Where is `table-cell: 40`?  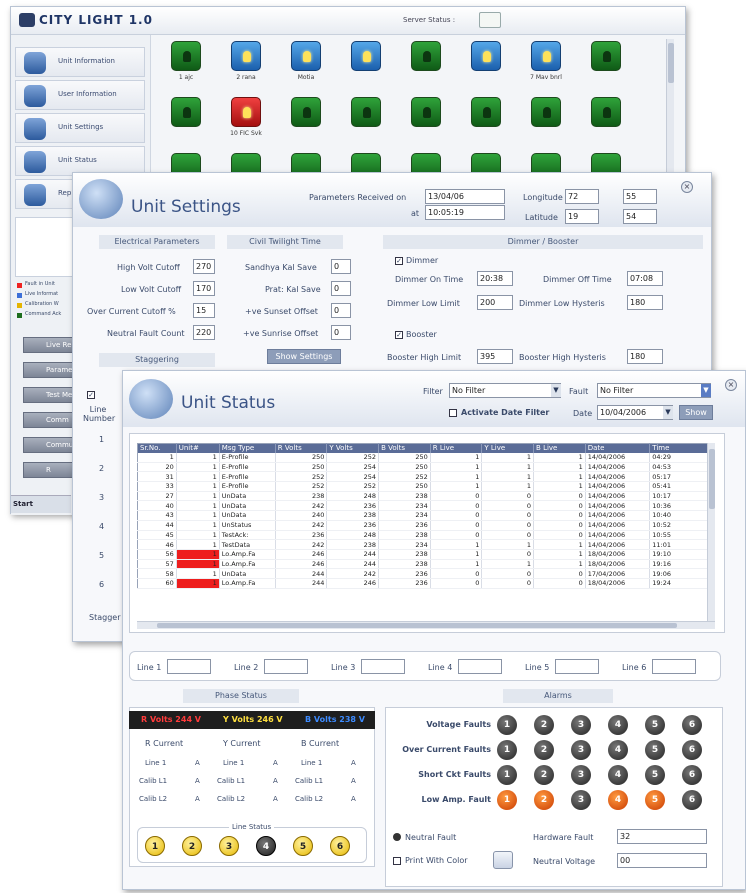 table-cell: 40 is located at coordinates (157, 506).